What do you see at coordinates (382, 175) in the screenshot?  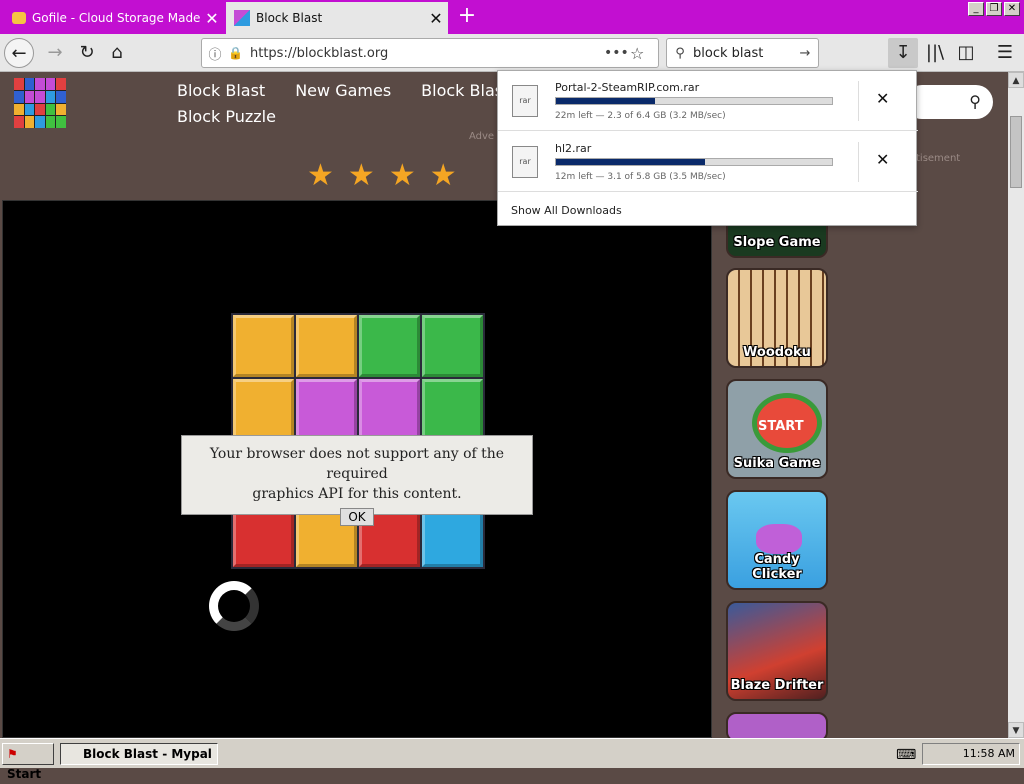 I see `rating-stars: ★ ★ ★ ★` at bounding box center [382, 175].